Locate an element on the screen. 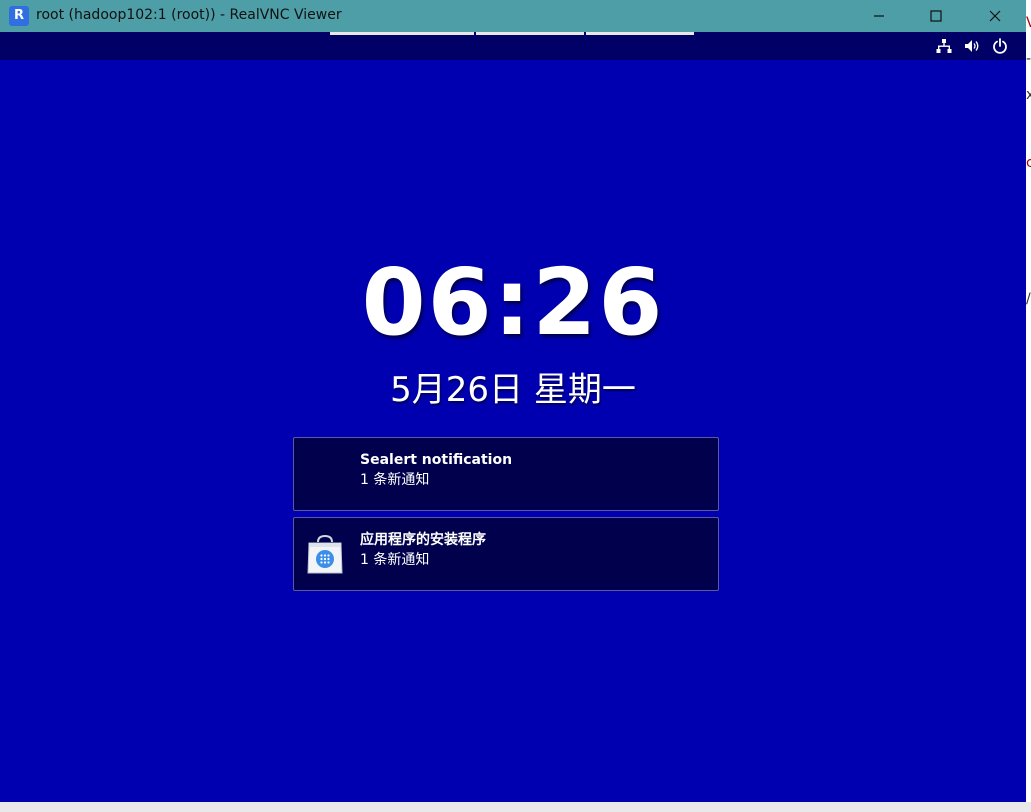  power-indicator is located at coordinates (1000, 46).